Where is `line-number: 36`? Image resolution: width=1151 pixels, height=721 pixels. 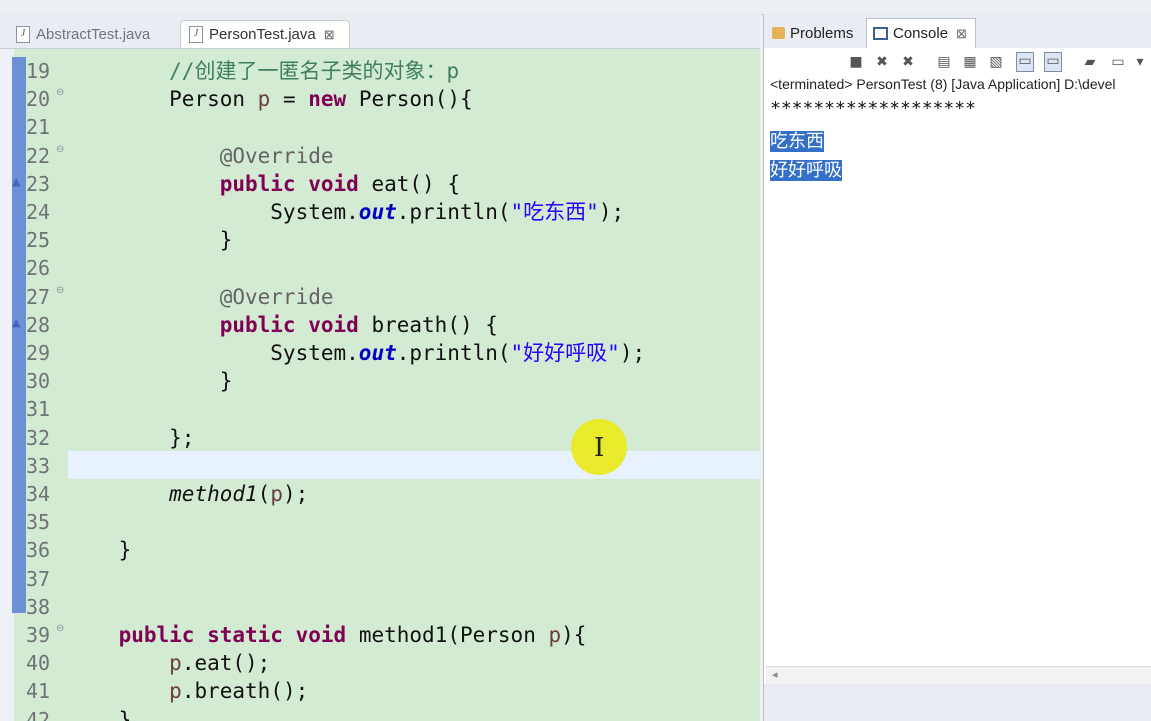
line-number: 36 is located at coordinates (38, 550).